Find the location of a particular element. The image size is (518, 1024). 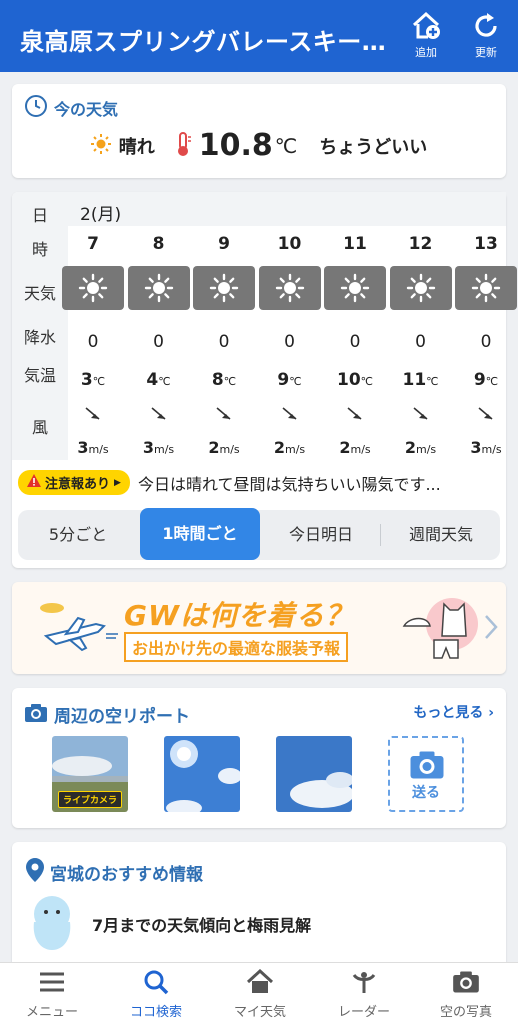

sky-report-heading: 周辺の空リポート is located at coordinates (107, 714).